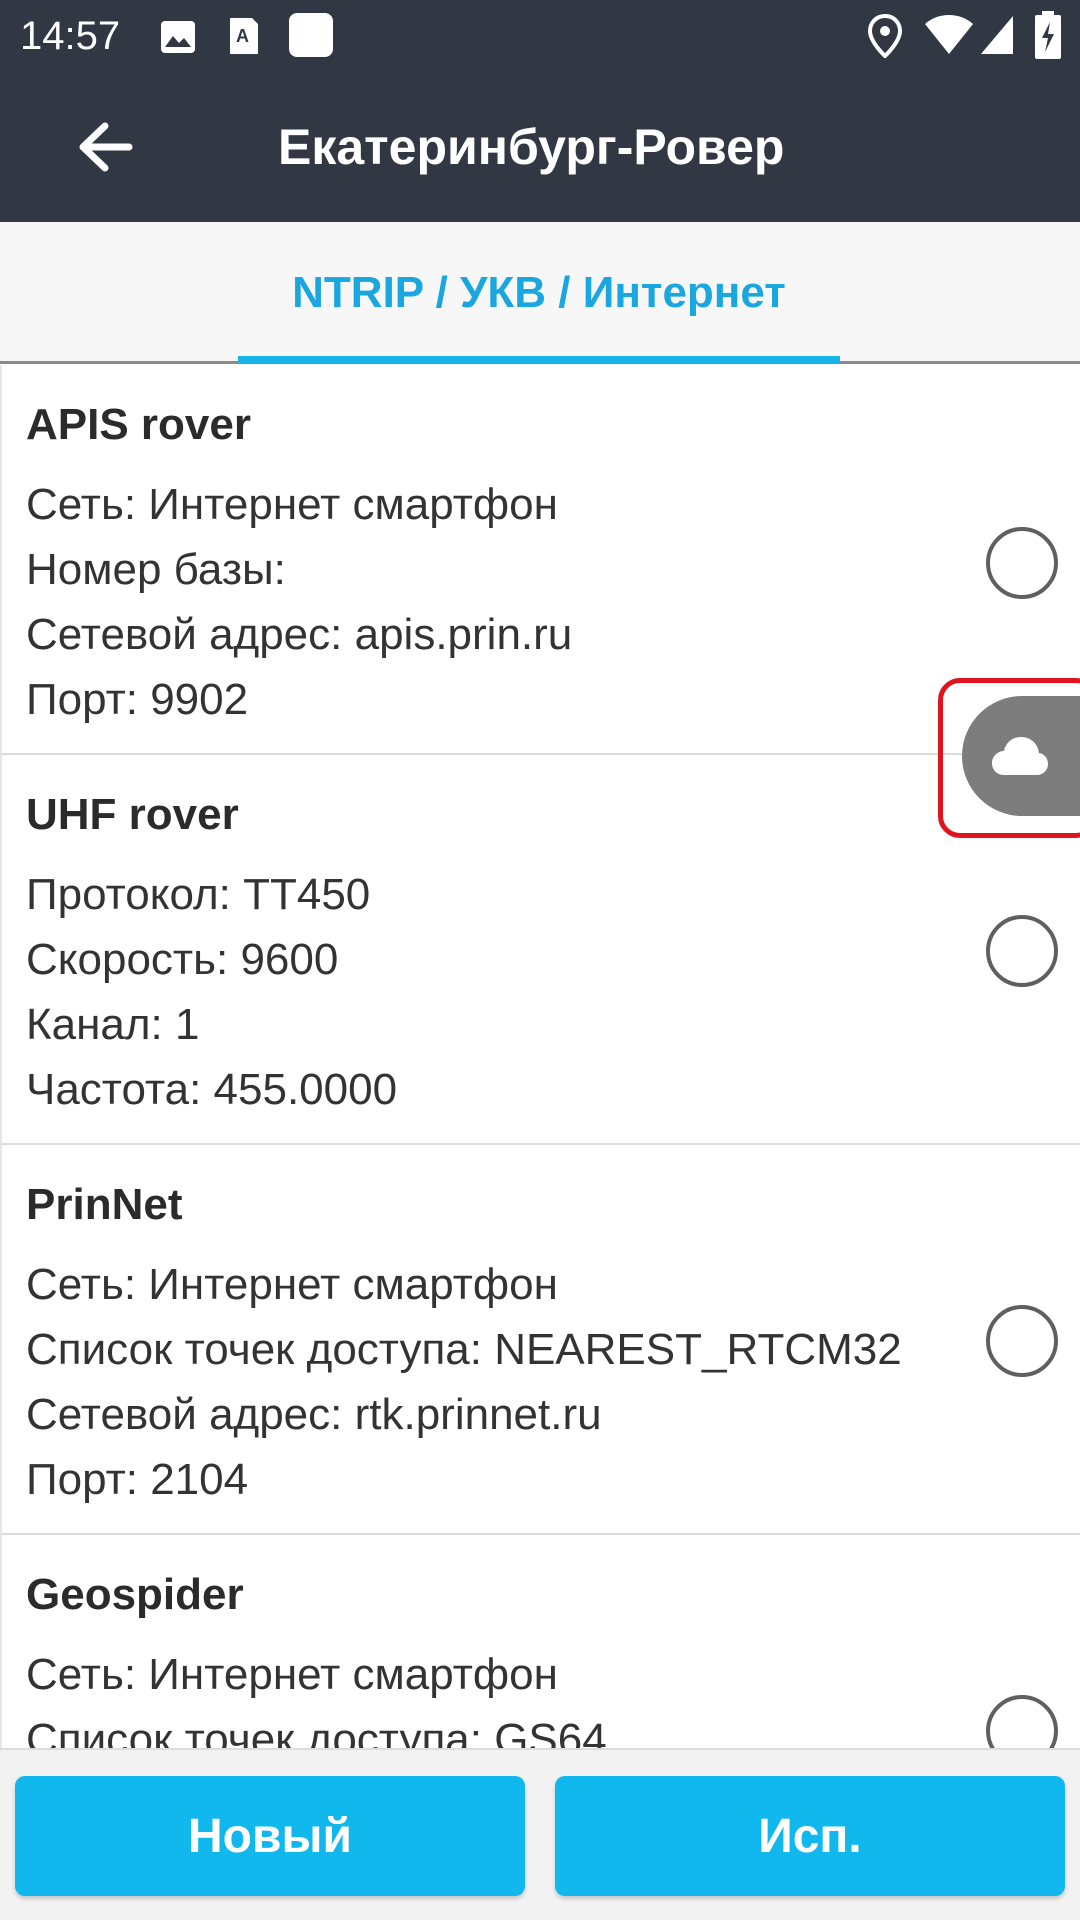 Image resolution: width=1080 pixels, height=1920 pixels. I want to click on item-line: Скорость: 9600, so click(182, 959).